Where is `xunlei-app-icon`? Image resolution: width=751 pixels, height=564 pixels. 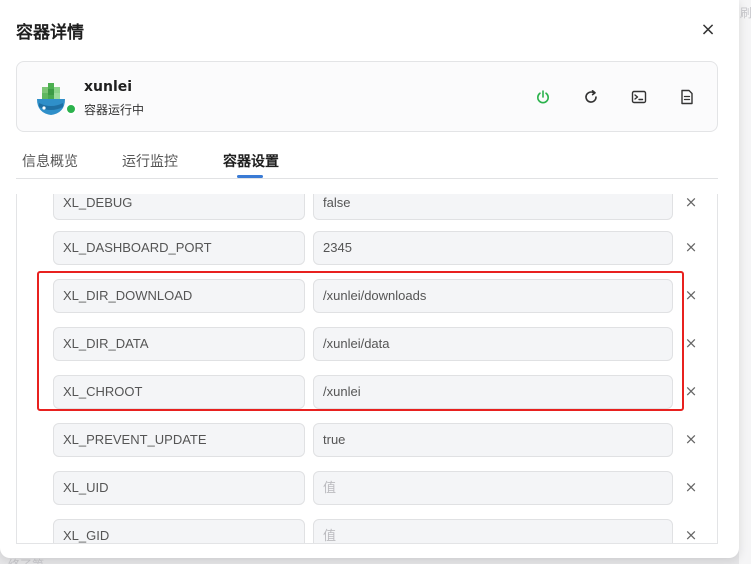 xunlei-app-icon is located at coordinates (51, 97).